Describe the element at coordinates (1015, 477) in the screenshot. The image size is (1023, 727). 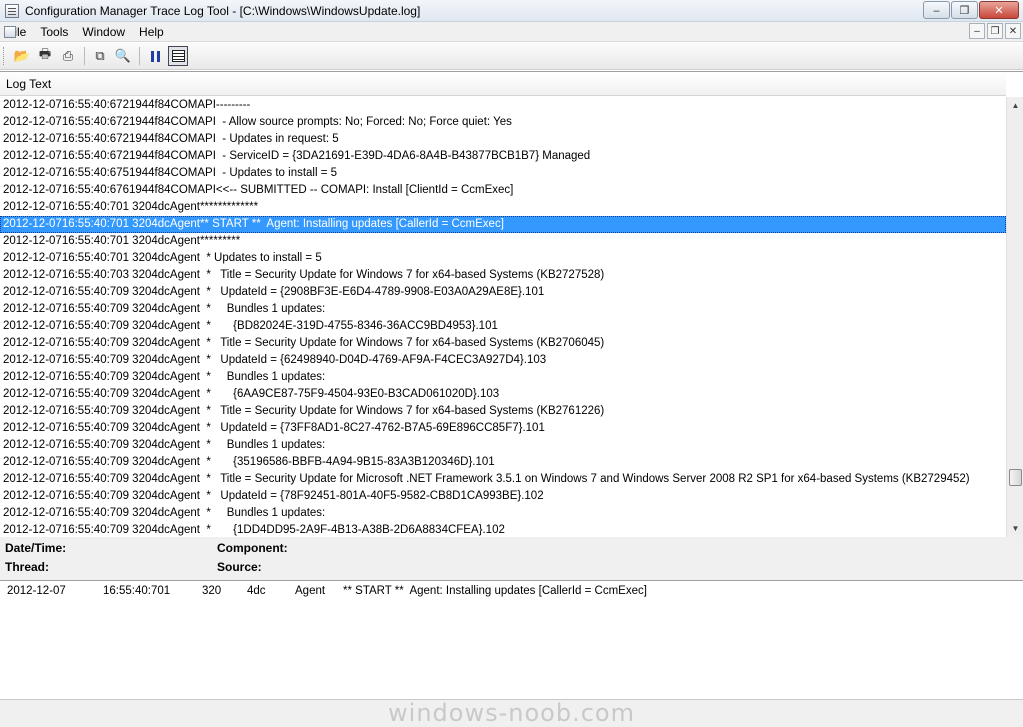
I see `scroll-thumb` at that location.